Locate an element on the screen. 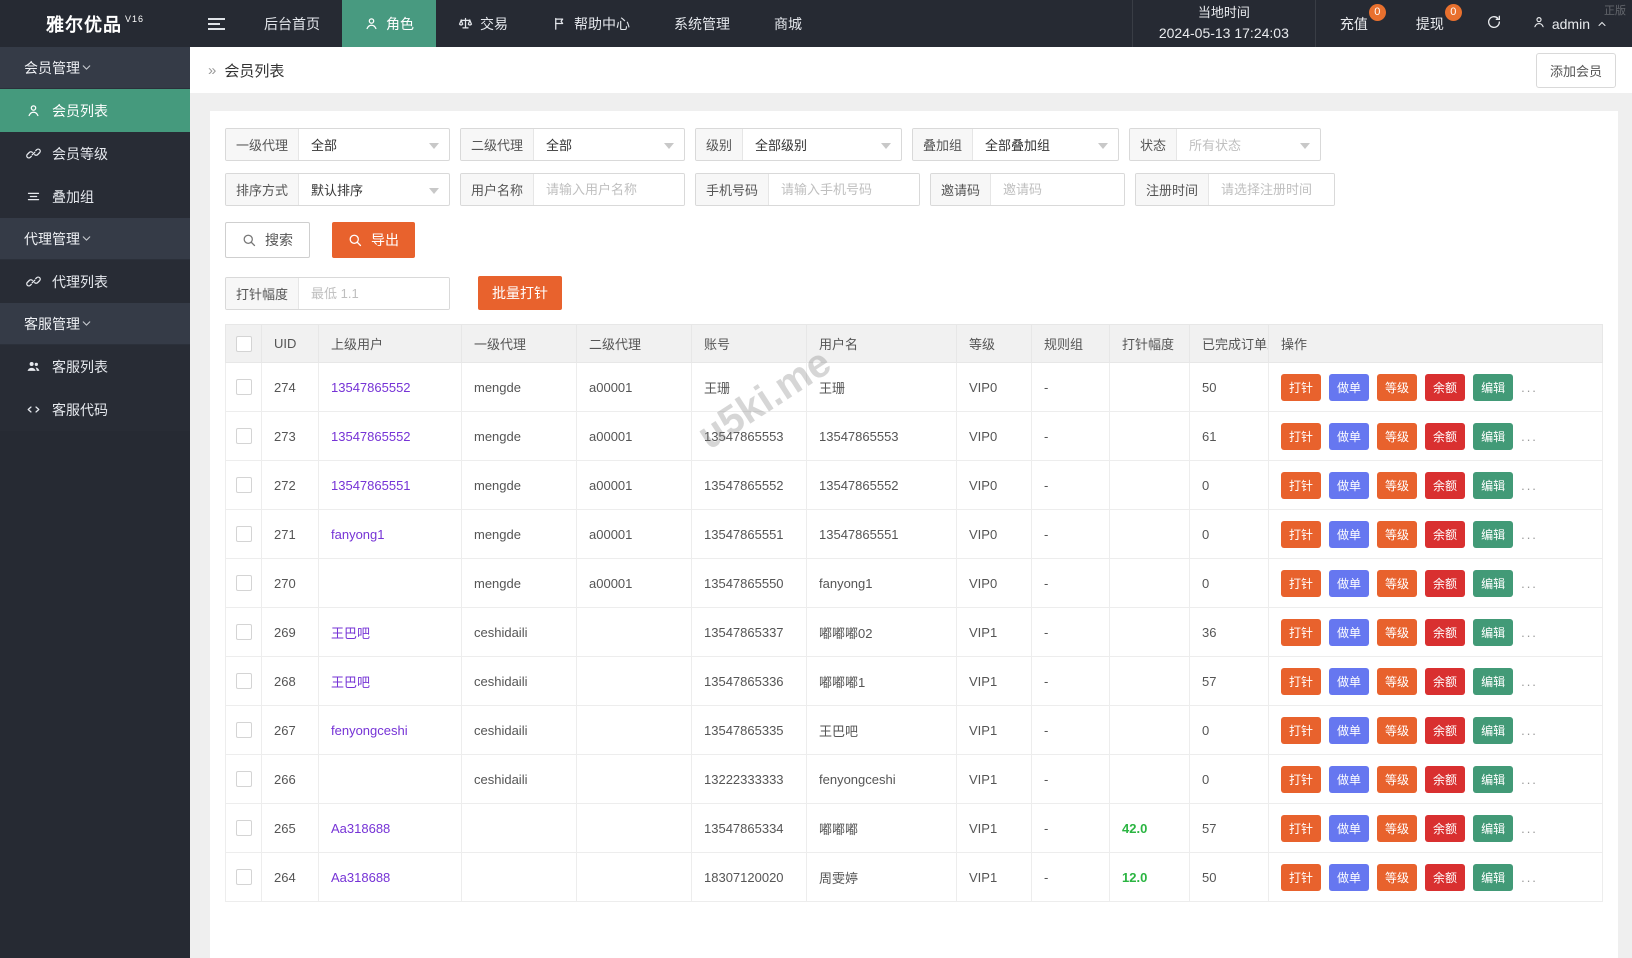  parent-user-link: Aa318688 is located at coordinates (360, 828).